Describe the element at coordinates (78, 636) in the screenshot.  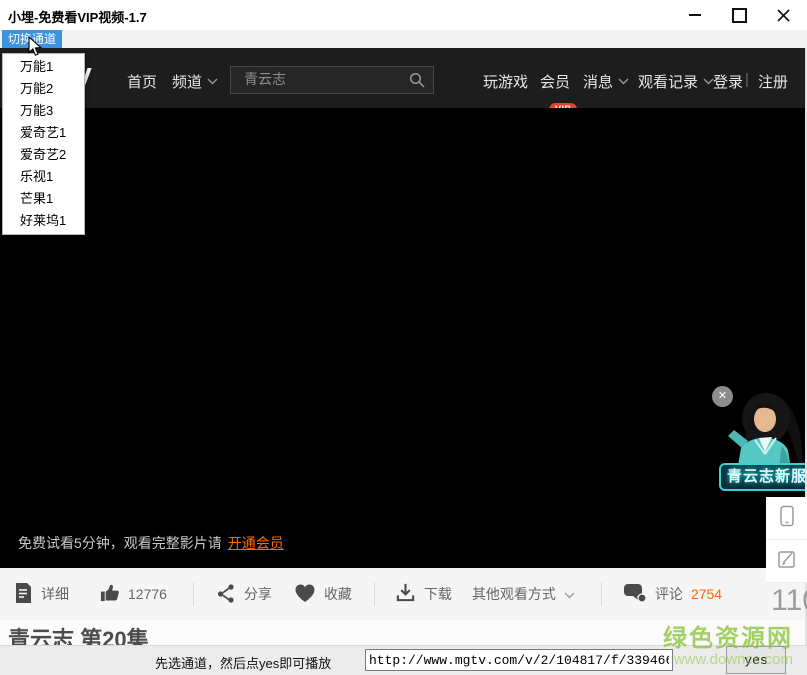
I see `video-title: 青云志 第20集` at that location.